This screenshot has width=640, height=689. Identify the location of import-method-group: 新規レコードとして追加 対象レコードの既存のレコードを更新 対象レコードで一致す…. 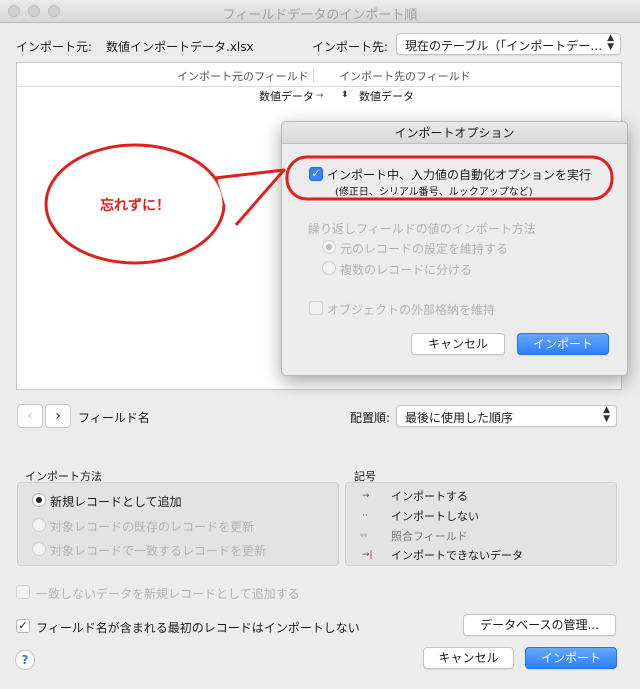
(178, 524).